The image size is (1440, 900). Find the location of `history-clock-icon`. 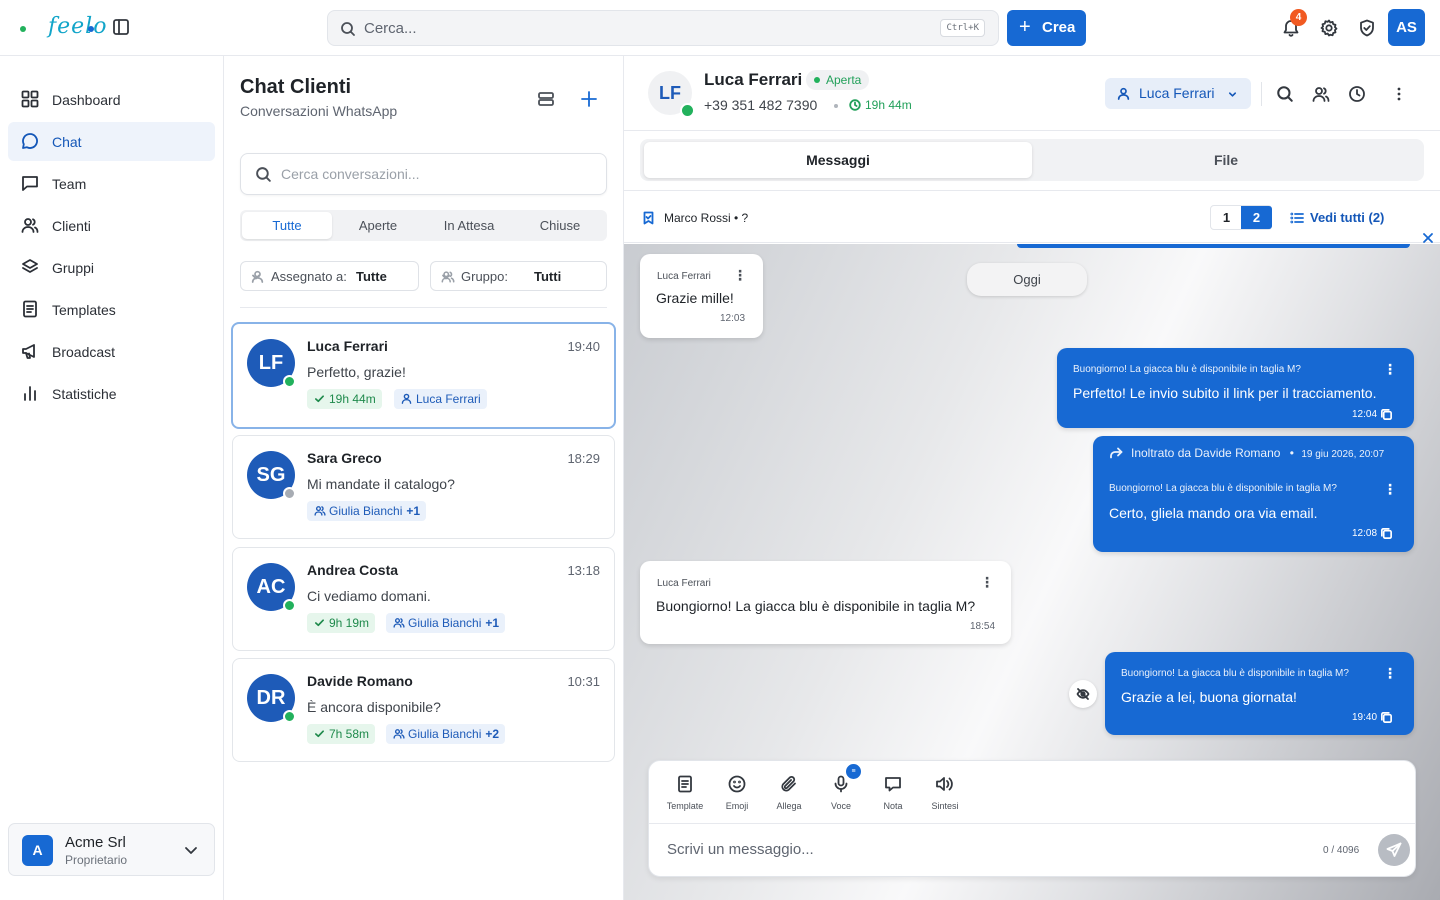

history-clock-icon is located at coordinates (1357, 94).